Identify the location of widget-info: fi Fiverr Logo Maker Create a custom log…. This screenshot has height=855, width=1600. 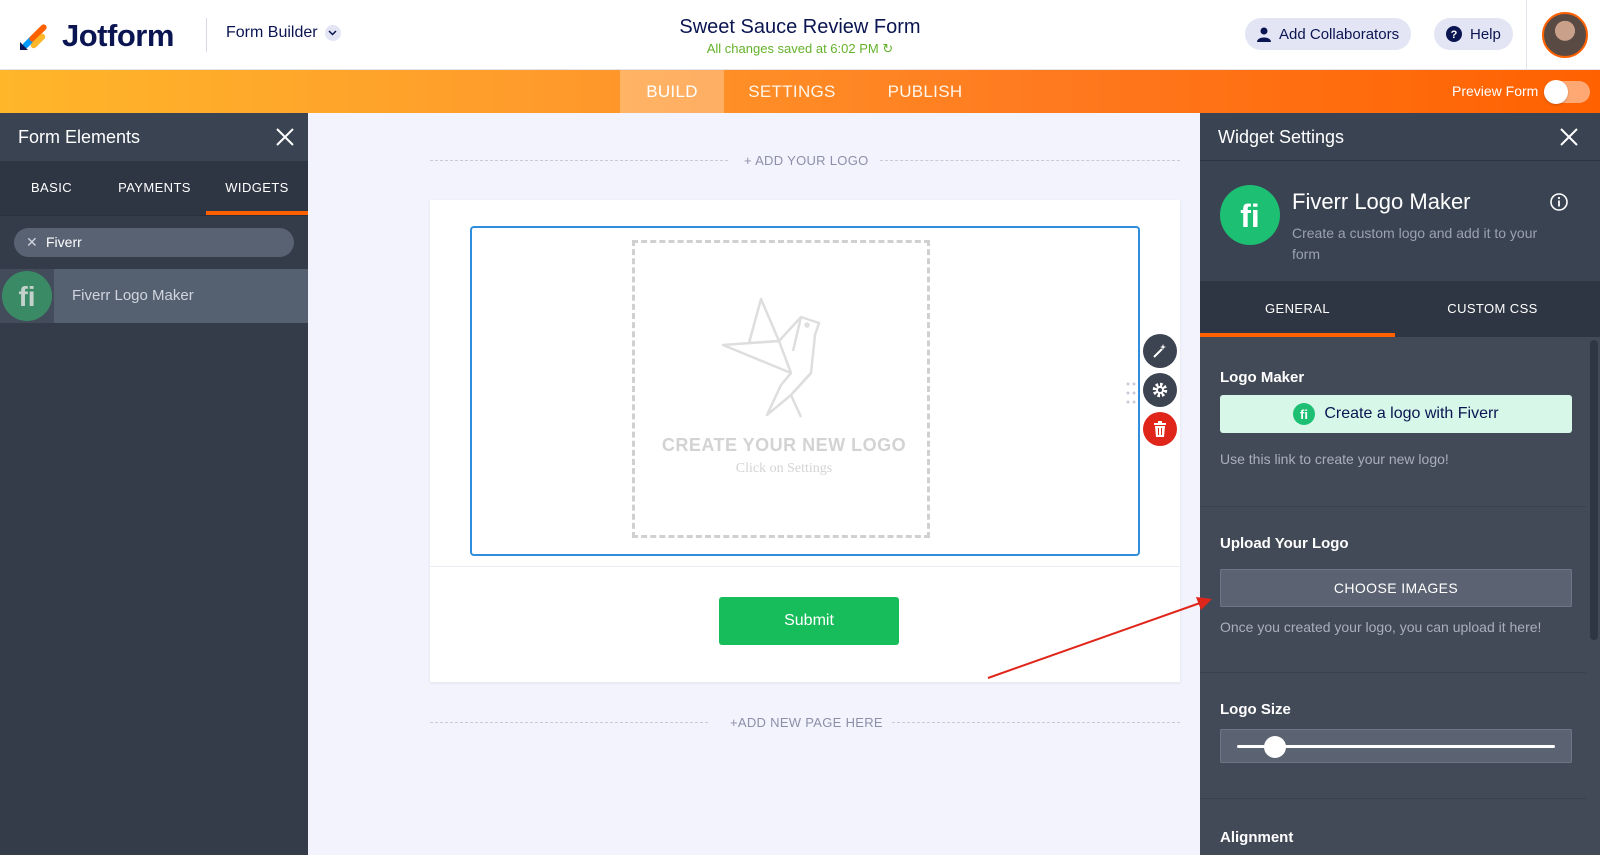
(1400, 221).